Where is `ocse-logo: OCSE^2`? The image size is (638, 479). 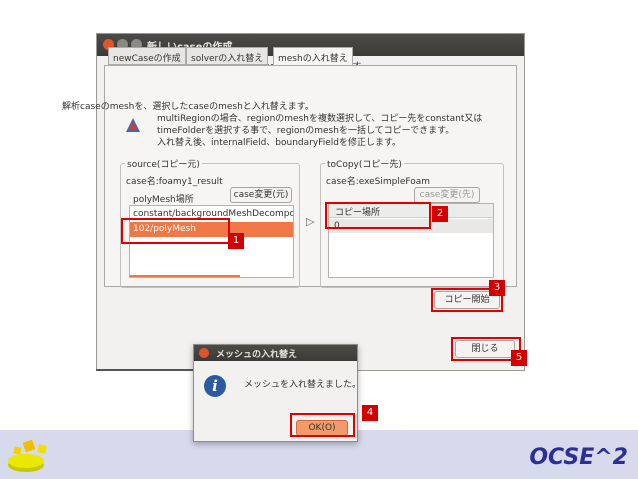 ocse-logo: OCSE^2 is located at coordinates (578, 457).